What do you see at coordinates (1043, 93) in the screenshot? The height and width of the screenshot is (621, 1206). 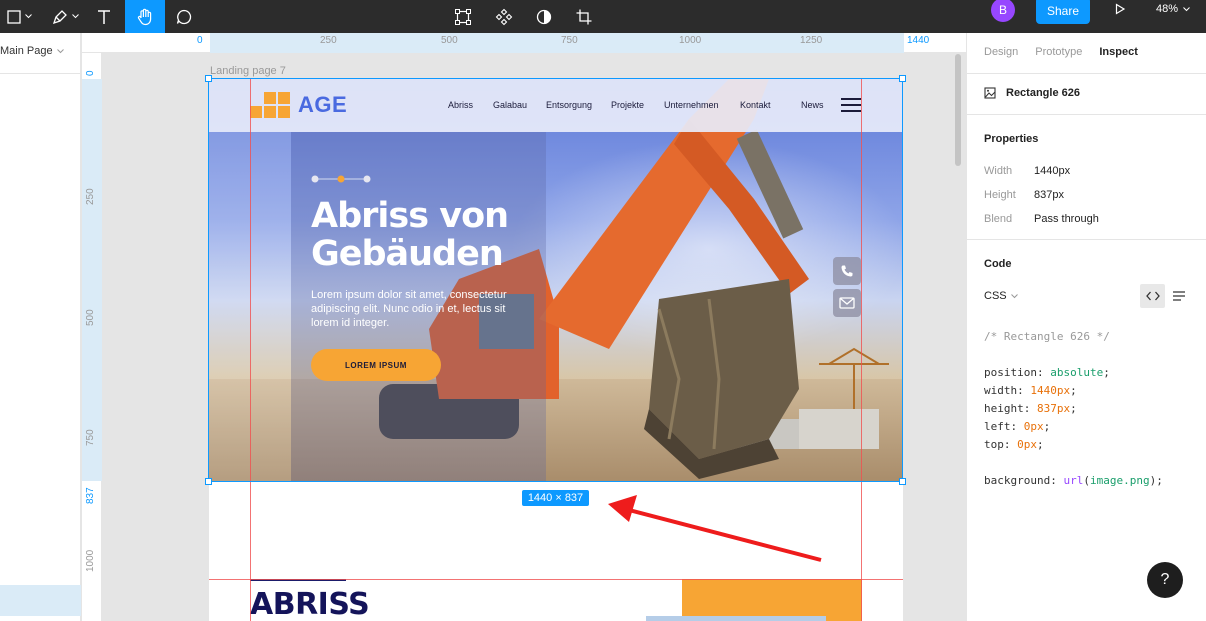 I see `layer-name: Rectangle 626` at bounding box center [1043, 93].